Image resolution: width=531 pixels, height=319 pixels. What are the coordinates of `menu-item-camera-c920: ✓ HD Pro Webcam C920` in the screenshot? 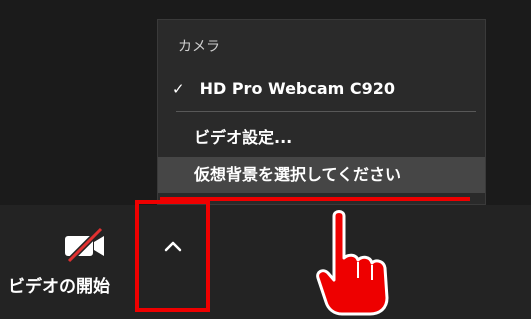 It's located at (321, 89).